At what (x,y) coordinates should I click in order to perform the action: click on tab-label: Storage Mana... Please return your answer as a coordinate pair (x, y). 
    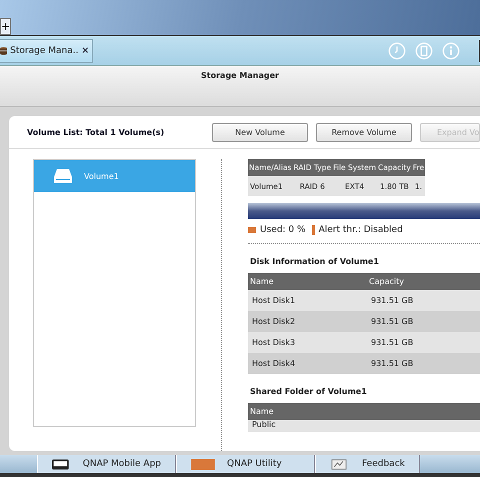
    Looking at the image, I should click on (44, 51).